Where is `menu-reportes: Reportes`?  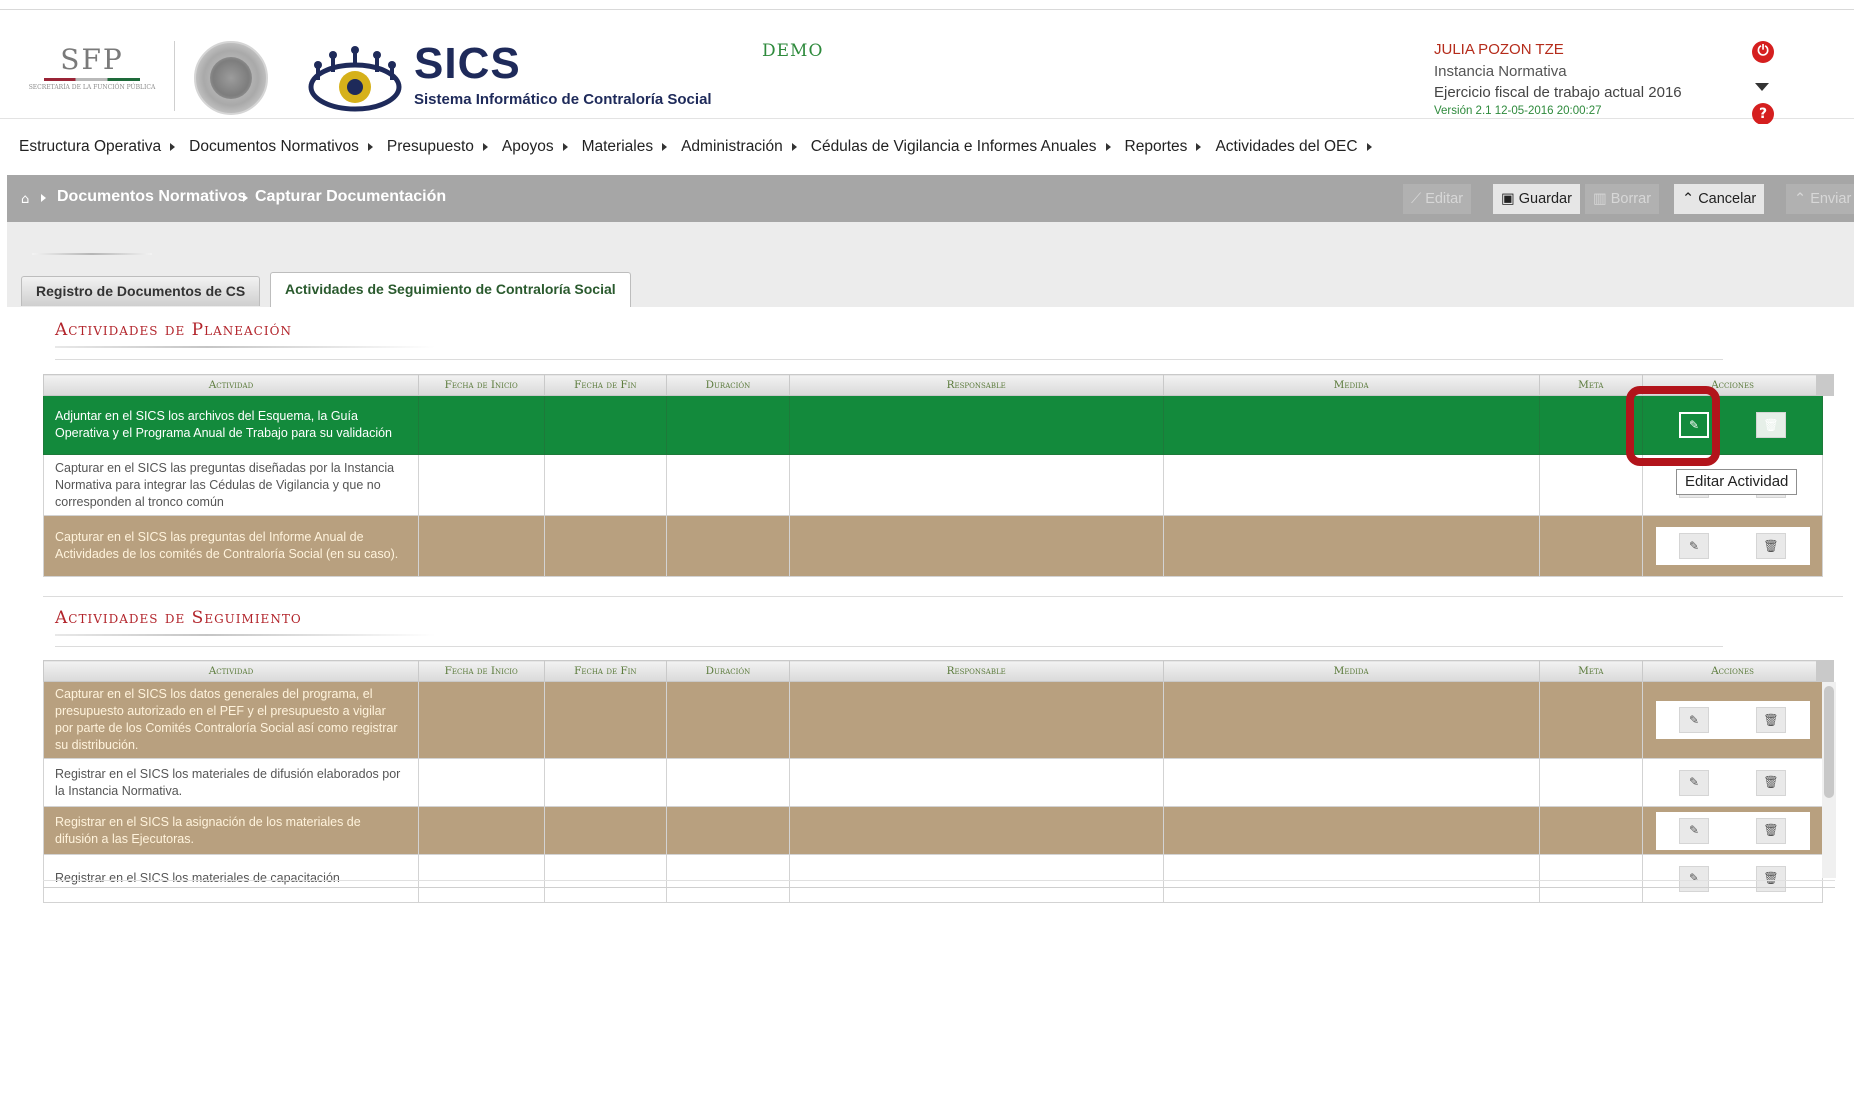
menu-reportes: Reportes is located at coordinates (1163, 147).